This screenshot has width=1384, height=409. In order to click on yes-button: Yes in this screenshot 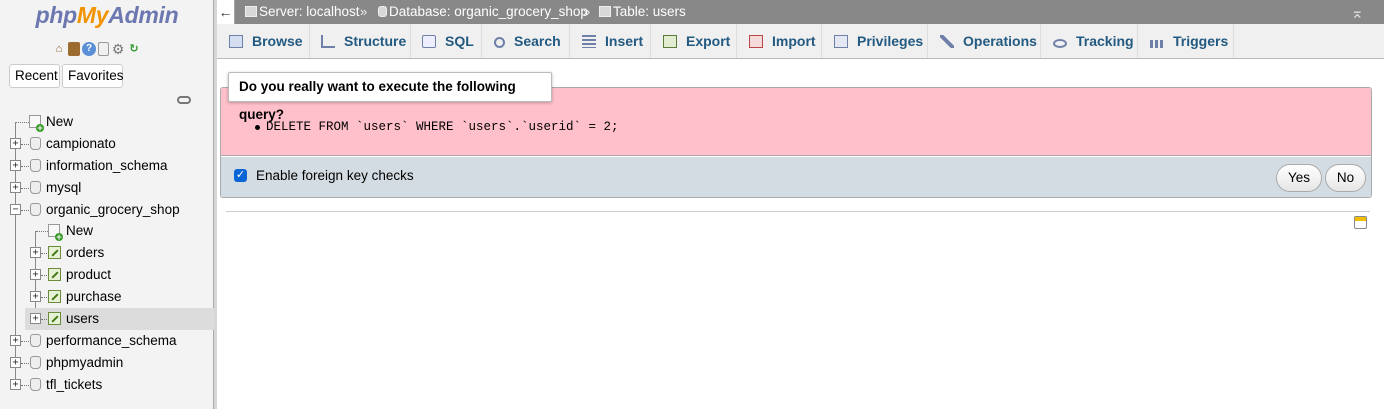, I will do `click(1299, 178)`.